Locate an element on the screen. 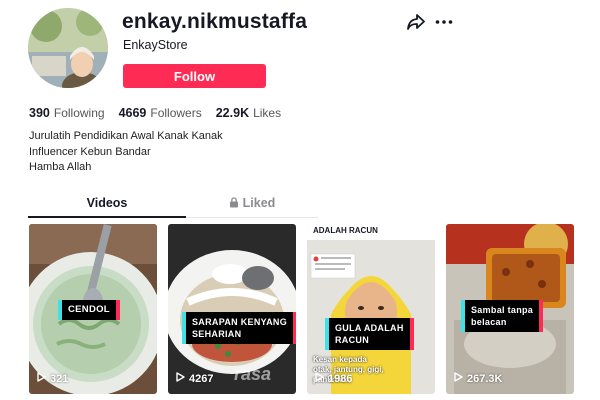 The width and height of the screenshot is (600, 400). view-count-value: 4267 is located at coordinates (201, 378).